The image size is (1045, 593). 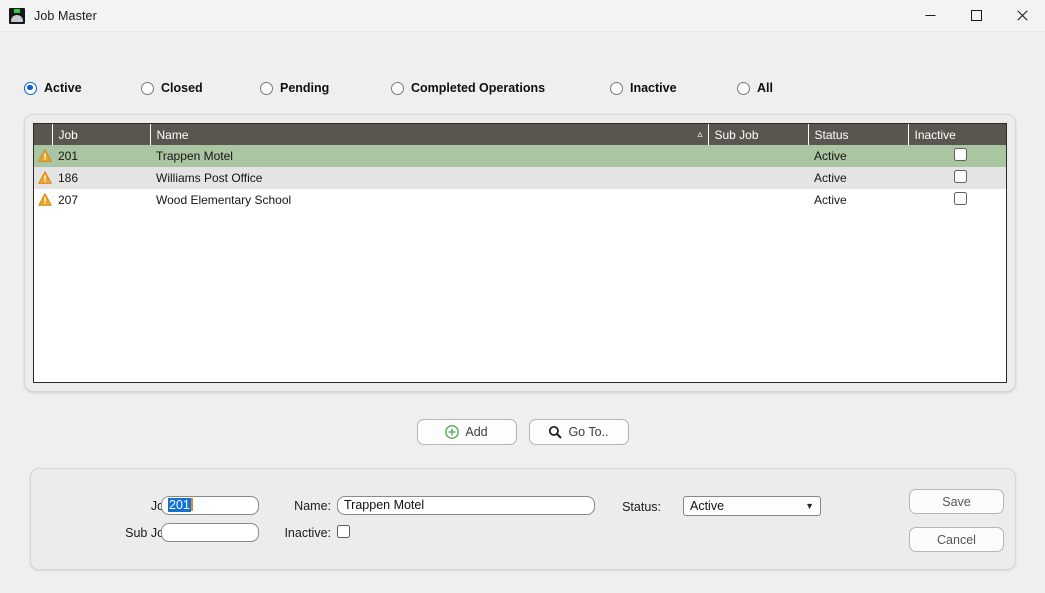 What do you see at coordinates (101, 156) in the screenshot?
I see `cell-job: 201` at bounding box center [101, 156].